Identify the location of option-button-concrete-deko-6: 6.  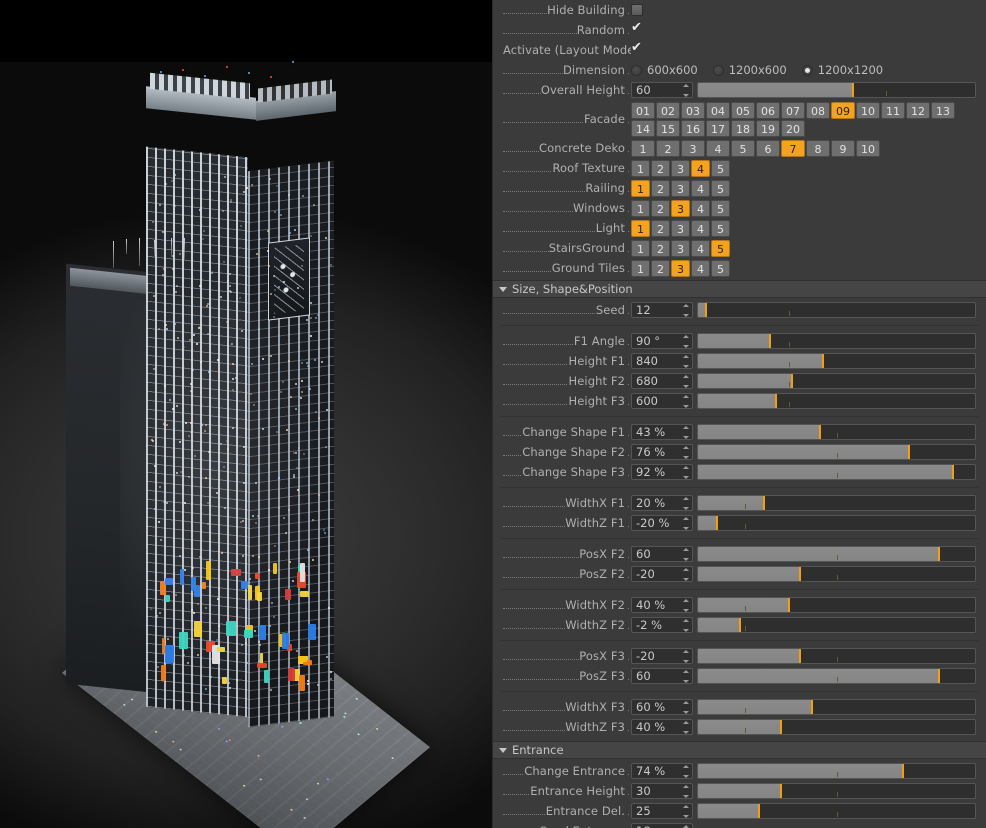
(768, 148).